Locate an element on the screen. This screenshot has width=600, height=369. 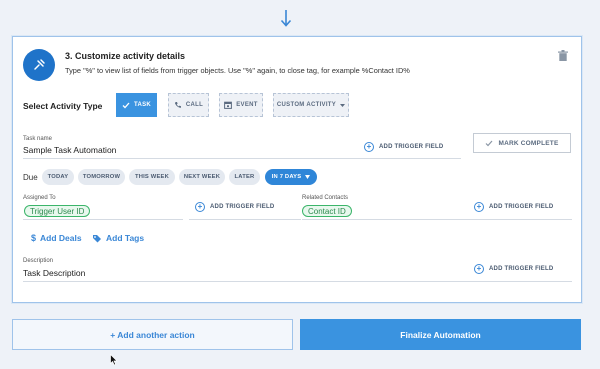
add-another-action-button: + Add another action is located at coordinates (152, 334).